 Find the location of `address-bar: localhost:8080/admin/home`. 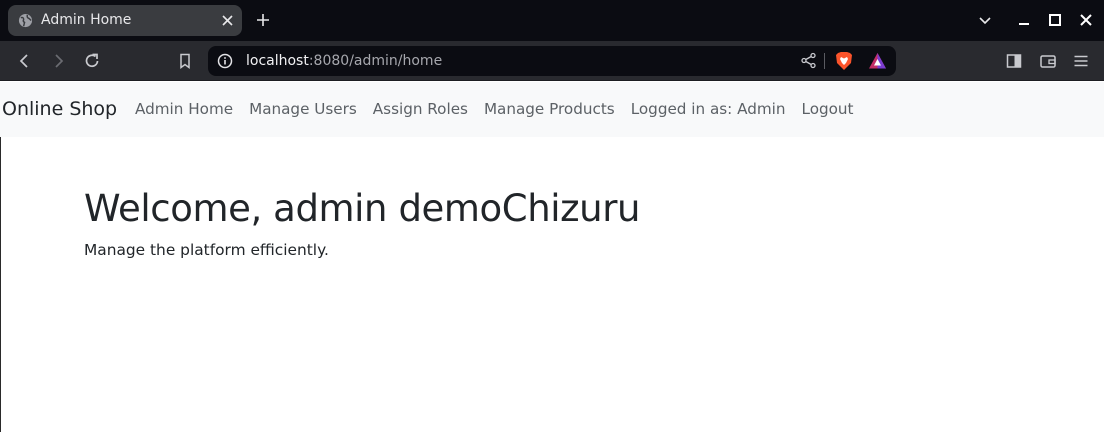

address-bar: localhost:8080/admin/home is located at coordinates (552, 61).